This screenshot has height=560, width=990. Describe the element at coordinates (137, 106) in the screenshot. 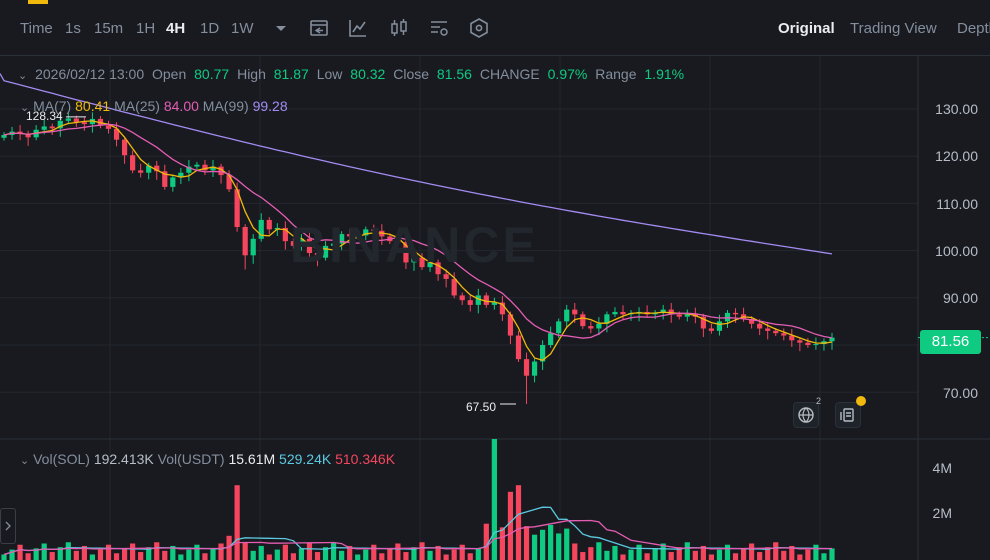

I see `ma25-label: MA(25)` at that location.